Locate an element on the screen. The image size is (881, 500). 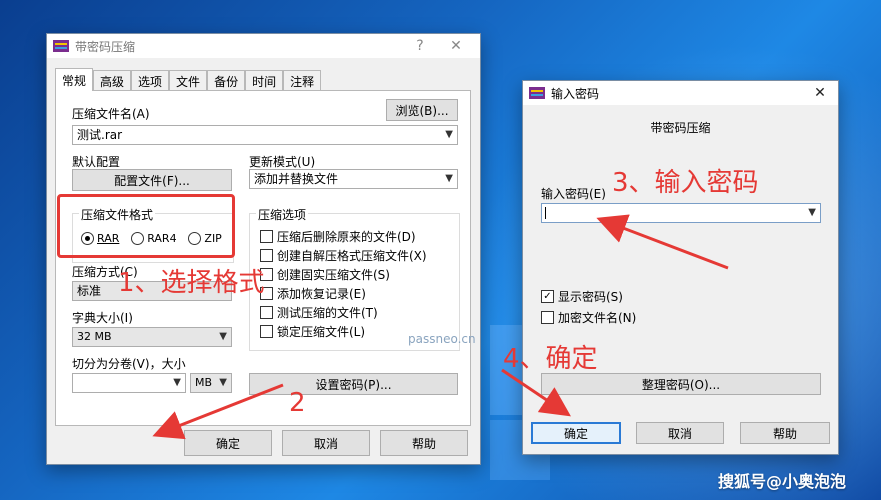
tab-general: 常规 is located at coordinates (74, 79).